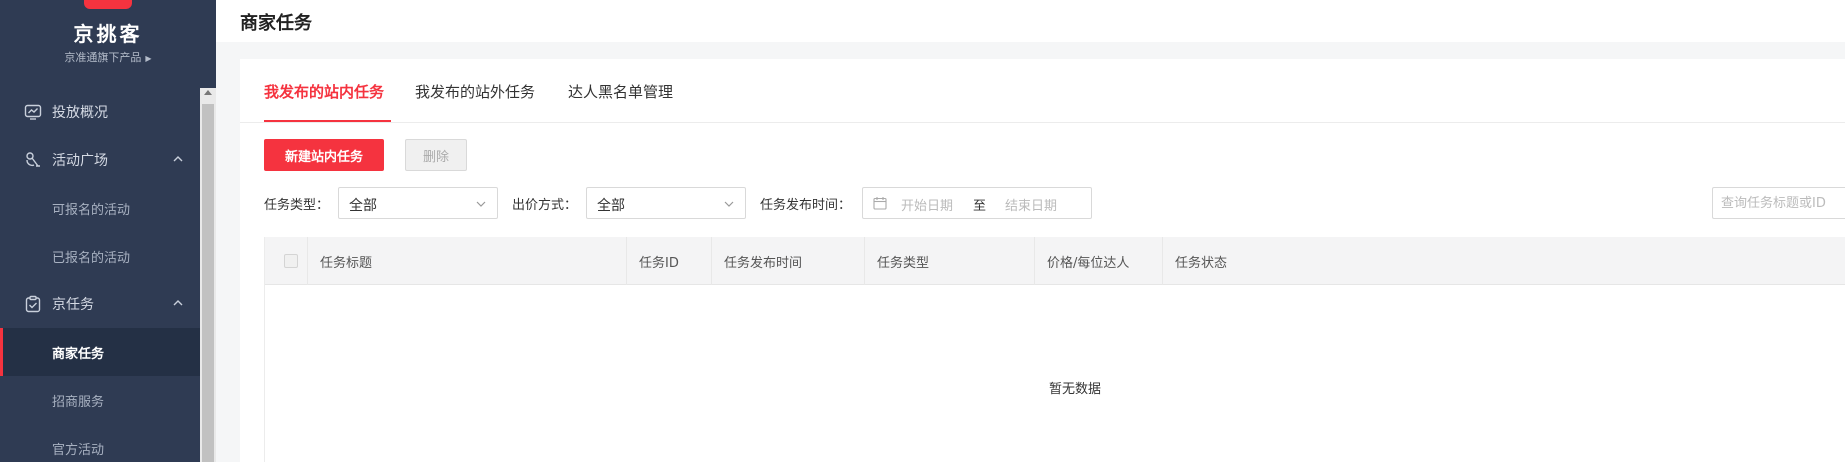 The image size is (1845, 462). What do you see at coordinates (80, 161) in the screenshot?
I see `sidebar-item-label: 活动广场` at bounding box center [80, 161].